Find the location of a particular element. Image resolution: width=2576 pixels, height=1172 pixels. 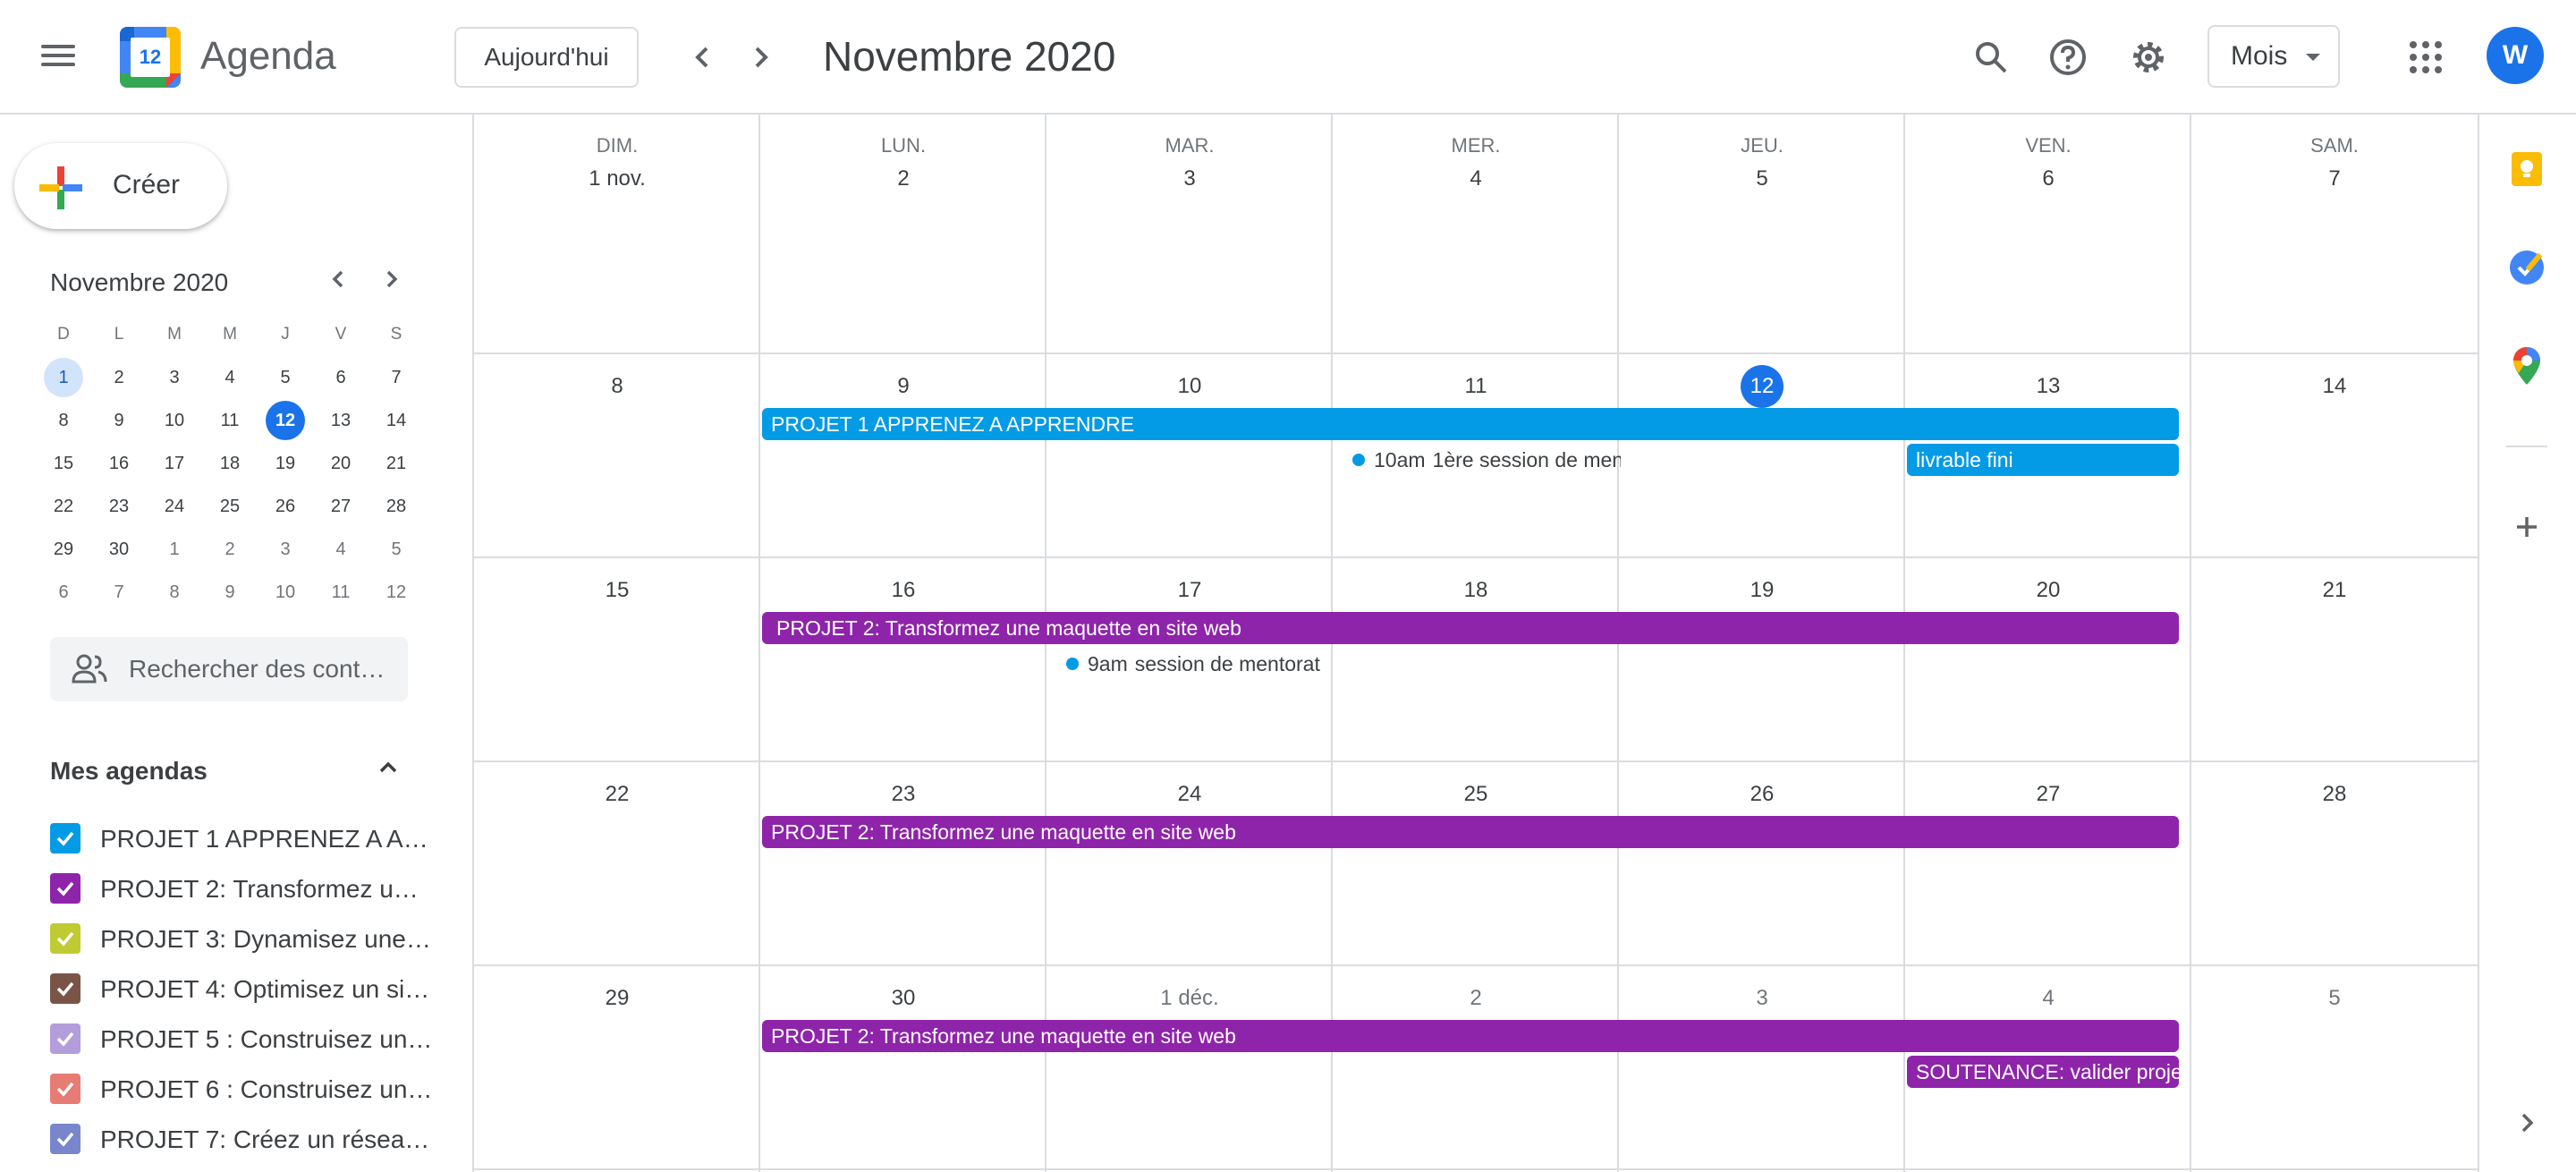

mini-calendar-day: 29 is located at coordinates (63, 549).